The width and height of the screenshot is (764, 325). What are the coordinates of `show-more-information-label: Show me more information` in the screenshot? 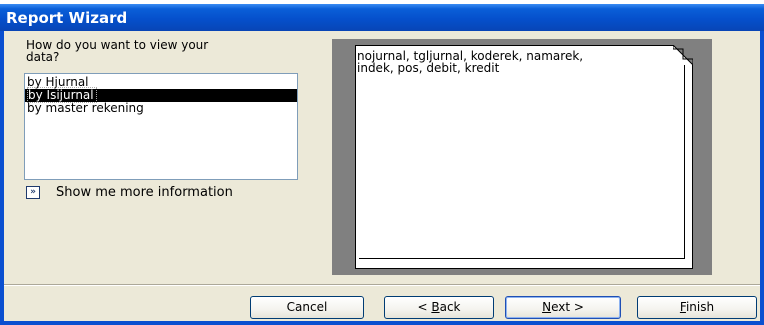 It's located at (144, 192).